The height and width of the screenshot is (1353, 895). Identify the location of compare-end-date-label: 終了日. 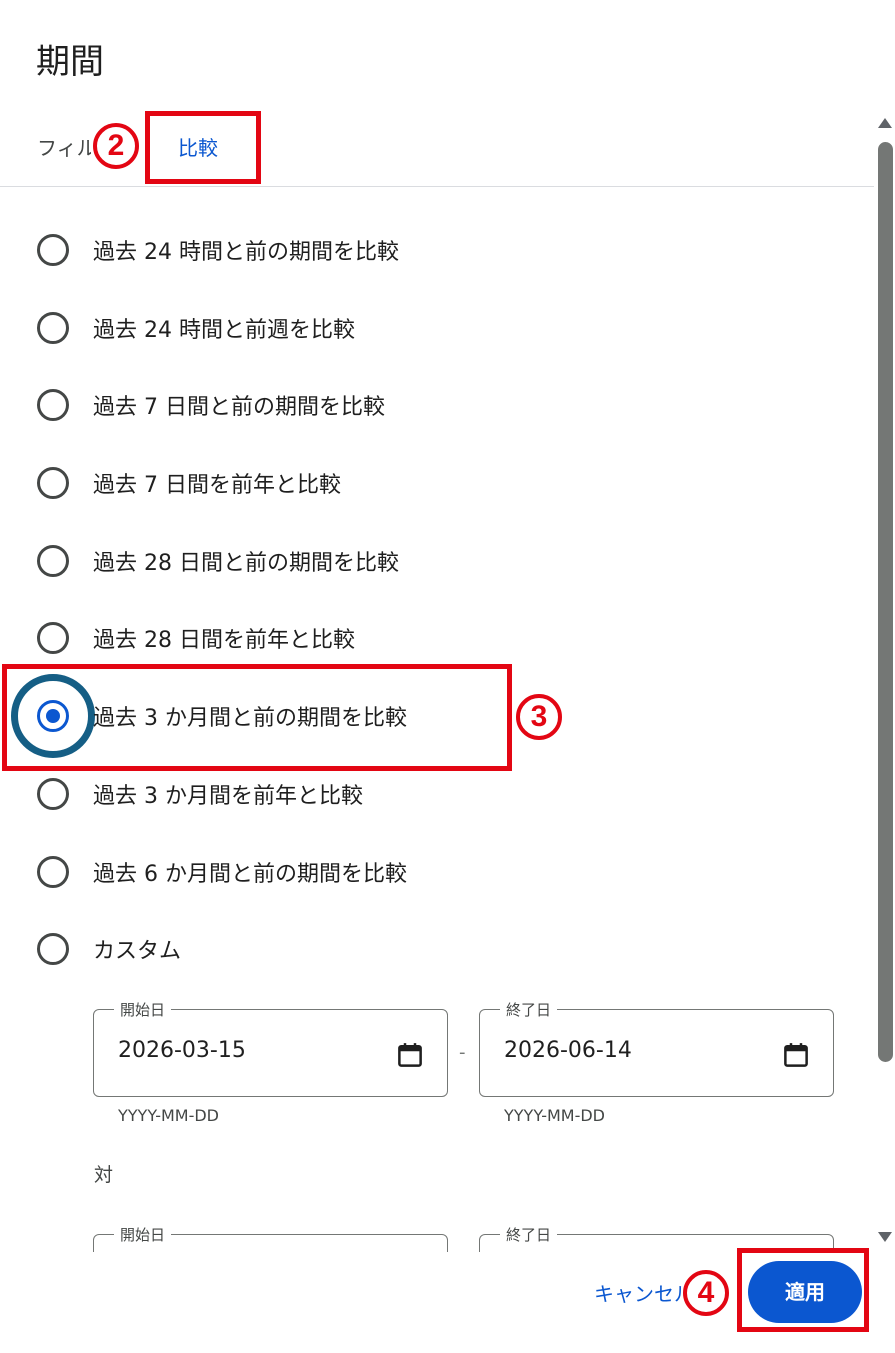
(529, 1234).